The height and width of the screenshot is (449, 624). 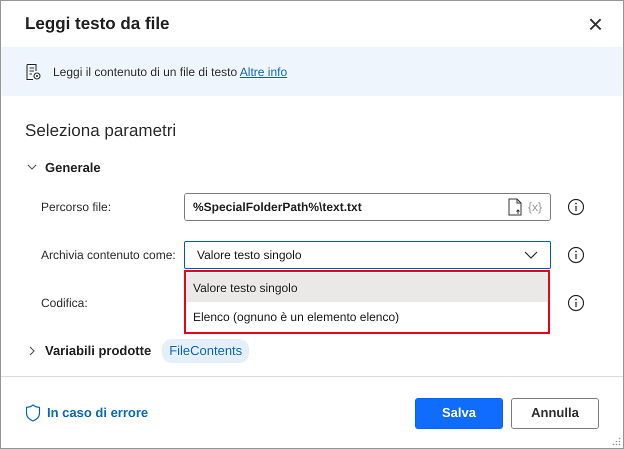 I want to click on input-field: %SpecialFolderPath%\text.txt {x}, so click(x=367, y=207).